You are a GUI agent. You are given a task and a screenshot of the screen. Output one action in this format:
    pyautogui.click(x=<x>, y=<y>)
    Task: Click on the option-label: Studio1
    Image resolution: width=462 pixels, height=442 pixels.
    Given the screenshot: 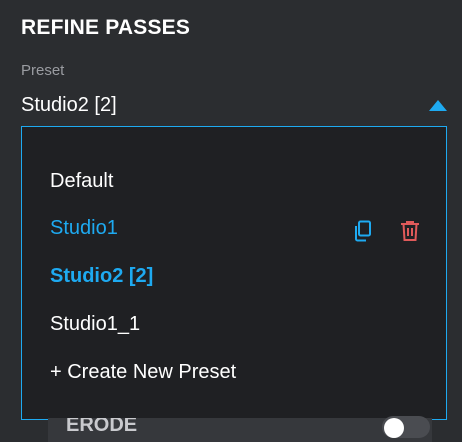 What is the action you would take?
    pyautogui.click(x=84, y=228)
    